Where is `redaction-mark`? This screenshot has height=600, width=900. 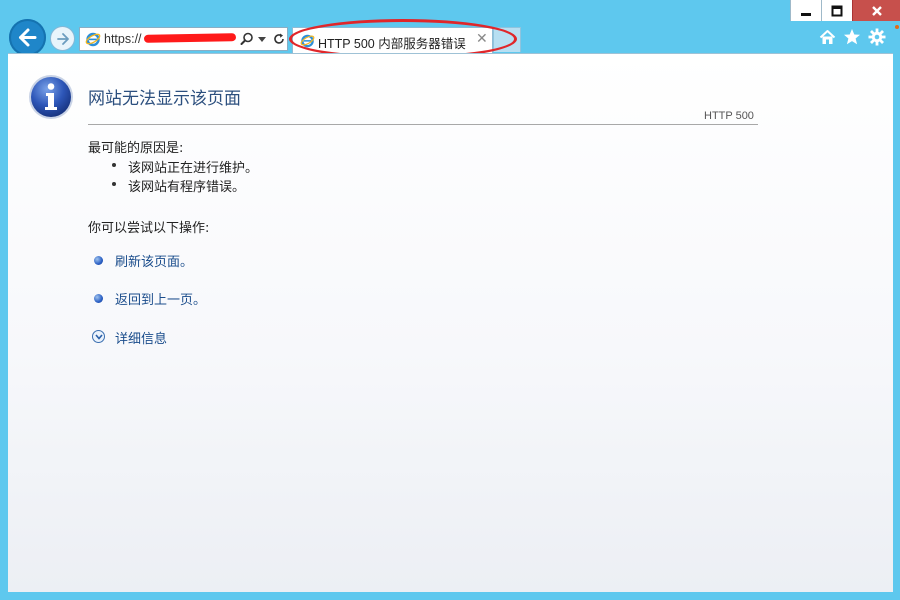 redaction-mark is located at coordinates (190, 38).